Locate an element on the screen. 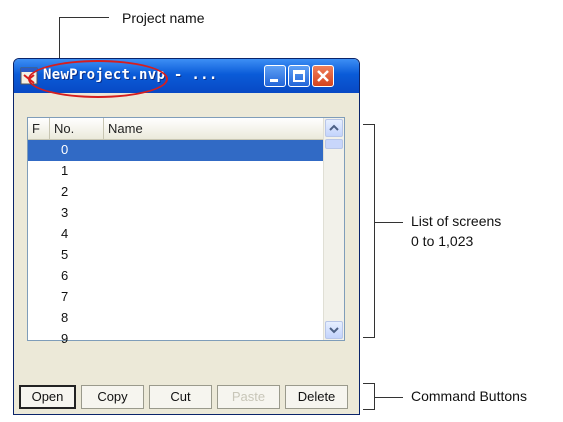 The image size is (563, 422). list-item: 8 is located at coordinates (176, 318).